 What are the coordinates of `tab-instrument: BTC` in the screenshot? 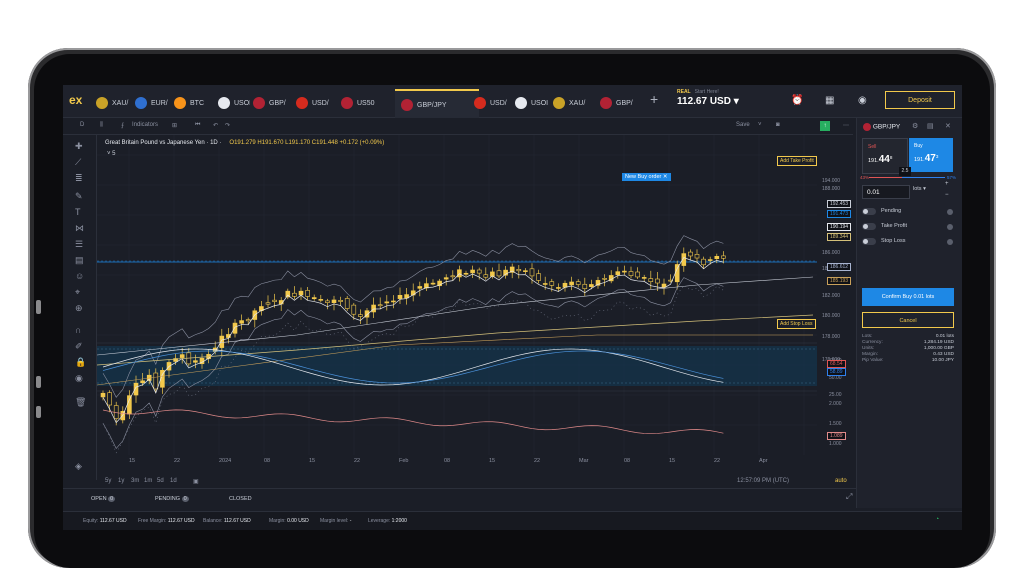 It's located at (192, 103).